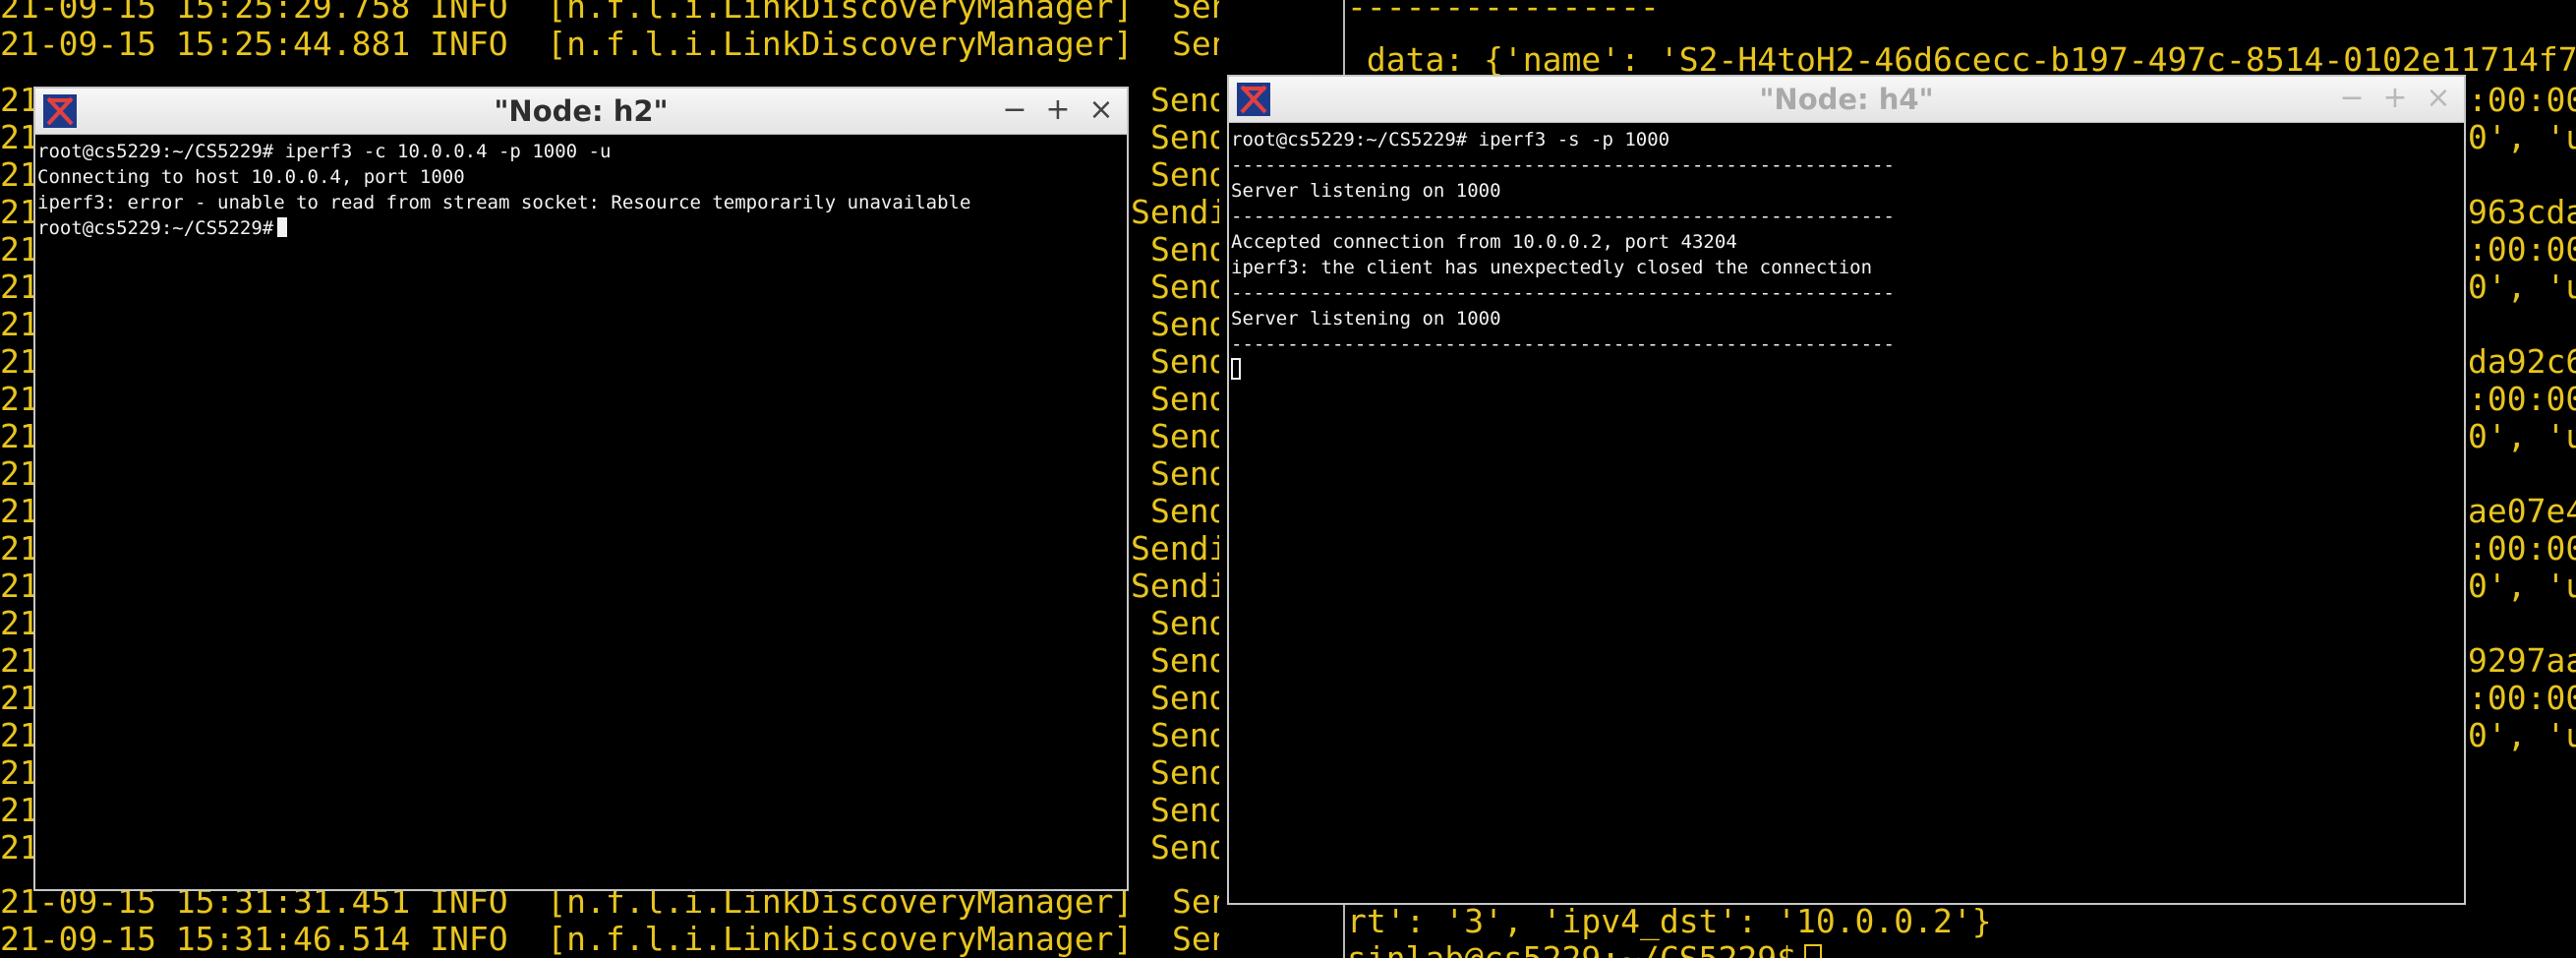 The height and width of the screenshot is (958, 2576). What do you see at coordinates (1669, 921) in the screenshot?
I see `output-line: rt': '3', 'ipv4_dst': '10.0.0.2'}` at bounding box center [1669, 921].